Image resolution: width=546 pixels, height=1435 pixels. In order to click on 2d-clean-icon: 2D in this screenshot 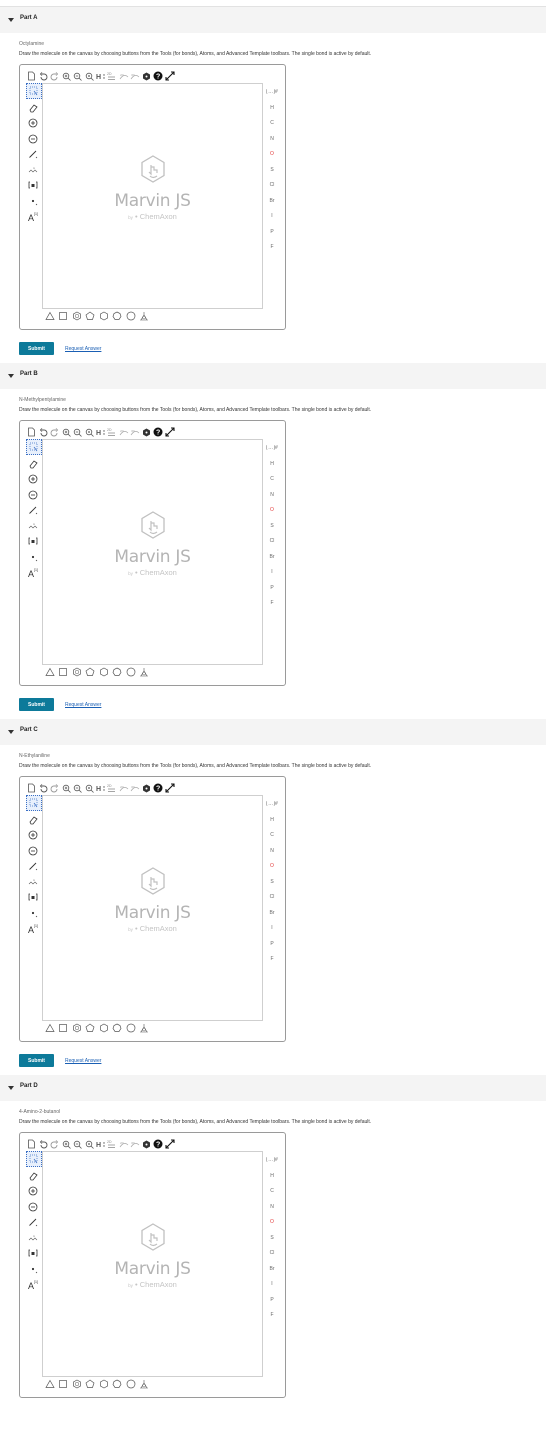, I will do `click(123, 1144)`.